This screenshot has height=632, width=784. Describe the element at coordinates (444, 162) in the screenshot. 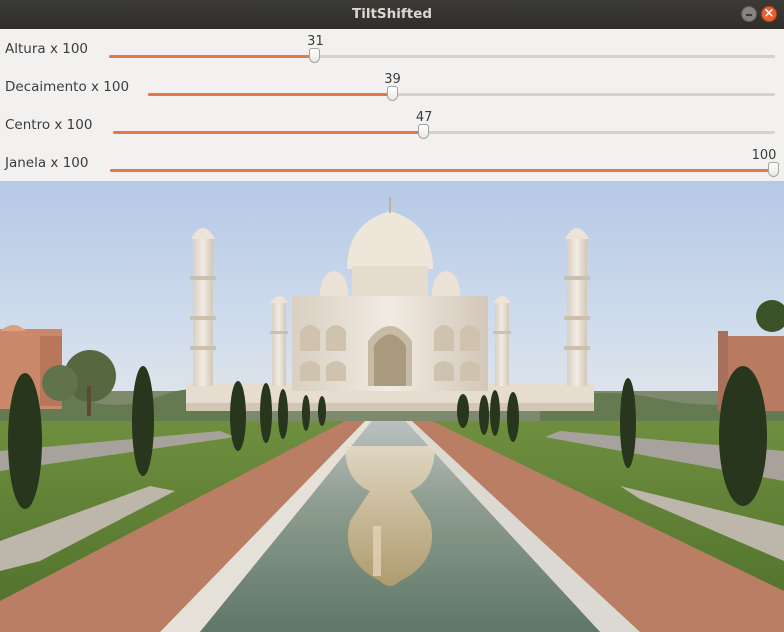

I see `janela-slider: 100` at that location.